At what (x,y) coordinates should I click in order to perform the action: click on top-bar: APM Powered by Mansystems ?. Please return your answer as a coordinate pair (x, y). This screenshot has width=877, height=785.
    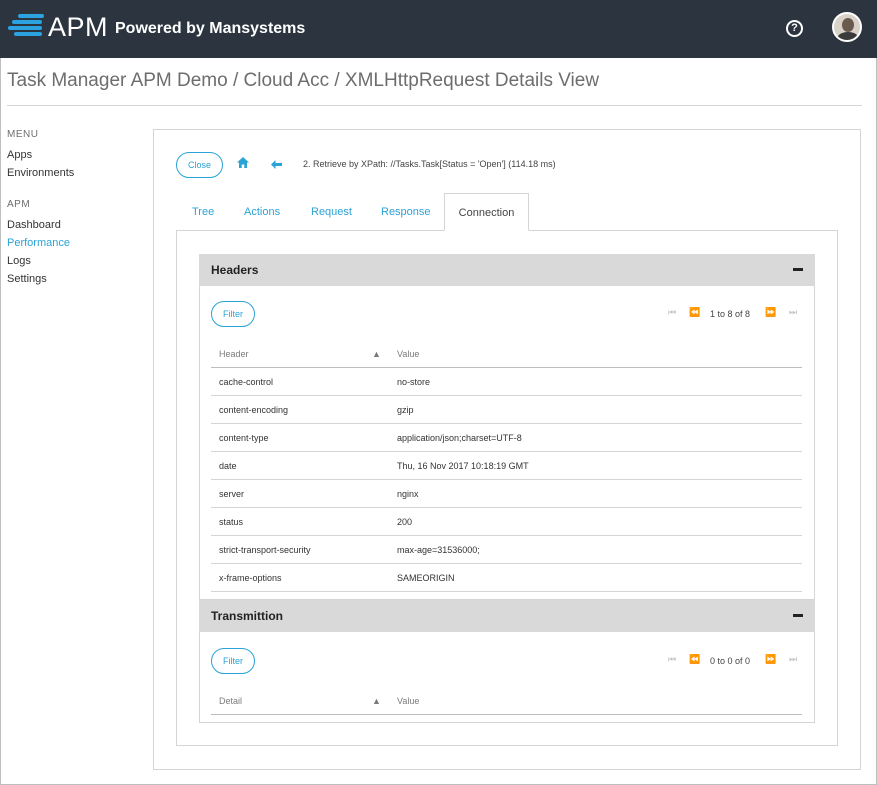
    Looking at the image, I should click on (438, 29).